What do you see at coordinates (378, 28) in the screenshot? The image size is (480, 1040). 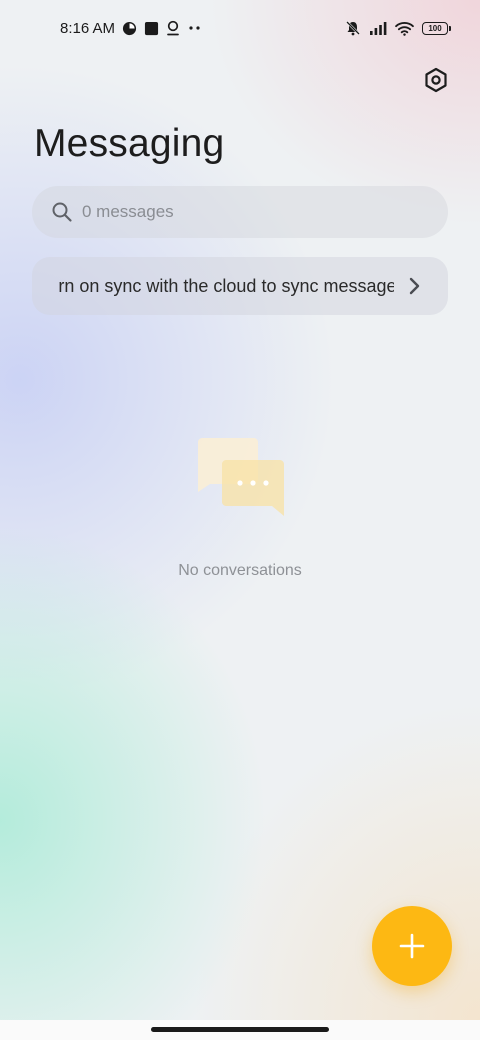 I see `signal-icon` at bounding box center [378, 28].